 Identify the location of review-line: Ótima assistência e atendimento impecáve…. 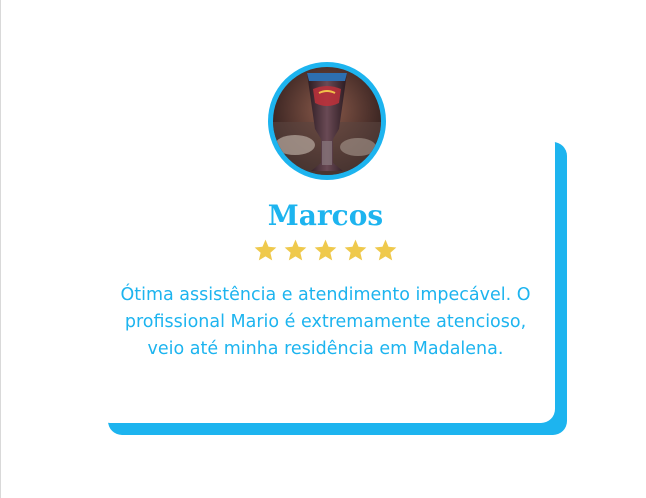
(325, 295).